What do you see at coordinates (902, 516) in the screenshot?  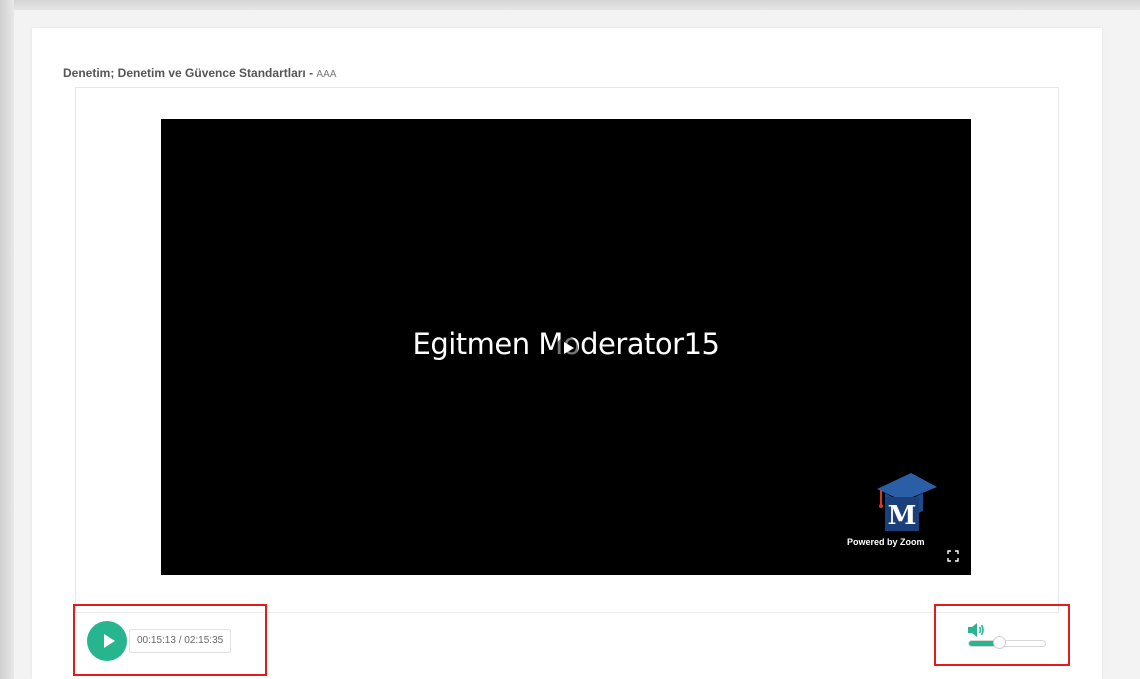 I see `svg-text: M` at bounding box center [902, 516].